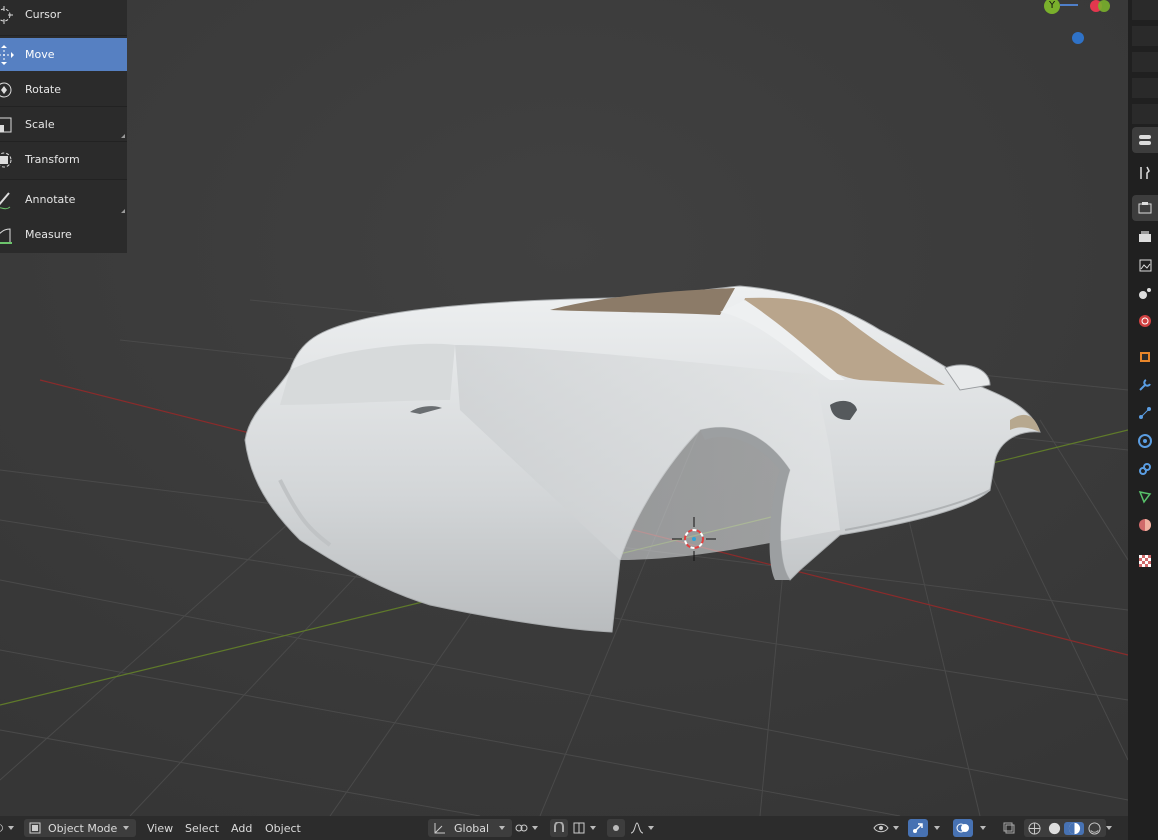  I want to click on menu-object: Object, so click(283, 828).